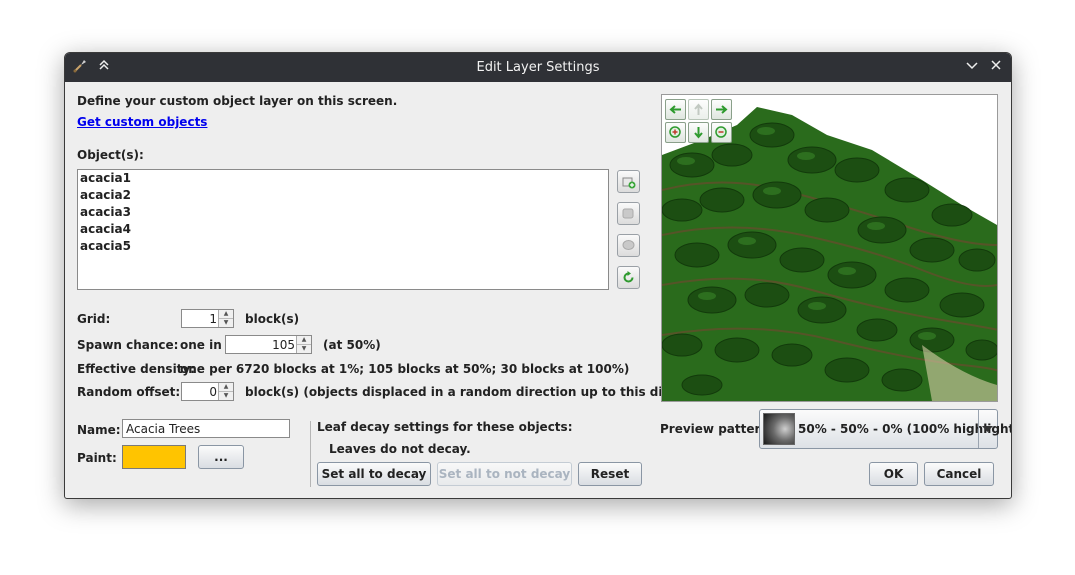 This screenshot has height=575, width=1075. I want to click on list-item: acacia1, so click(343, 178).